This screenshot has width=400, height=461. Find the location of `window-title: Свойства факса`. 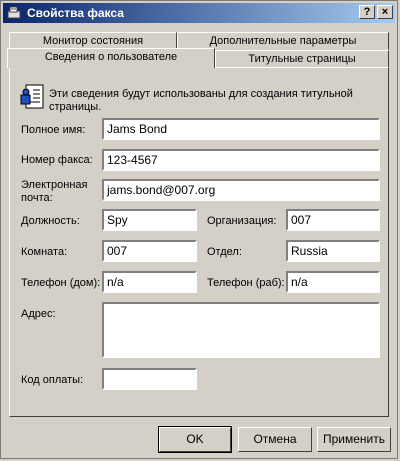

window-title: Свойства факса is located at coordinates (75, 13).